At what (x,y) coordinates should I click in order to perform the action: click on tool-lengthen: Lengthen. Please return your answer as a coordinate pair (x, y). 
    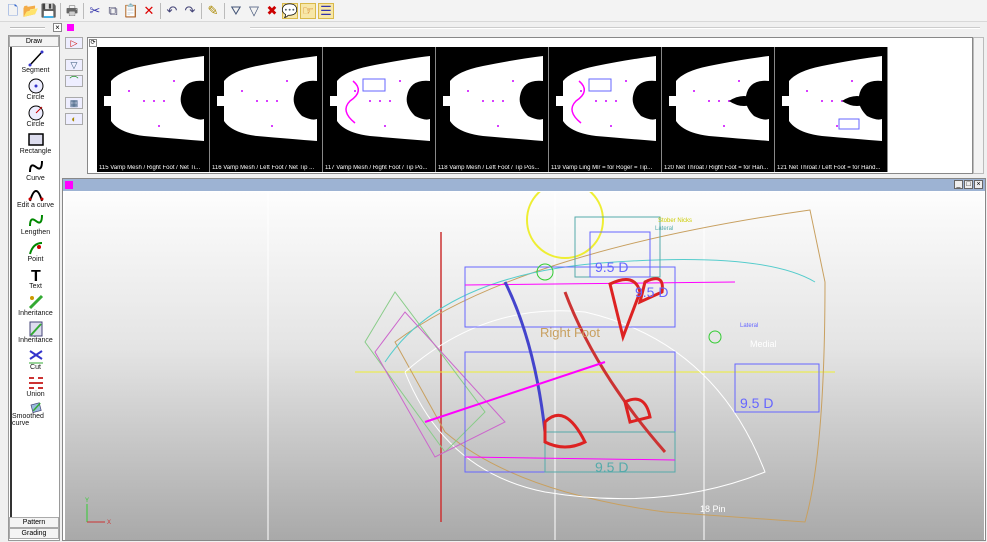
    Looking at the image, I should click on (35, 224).